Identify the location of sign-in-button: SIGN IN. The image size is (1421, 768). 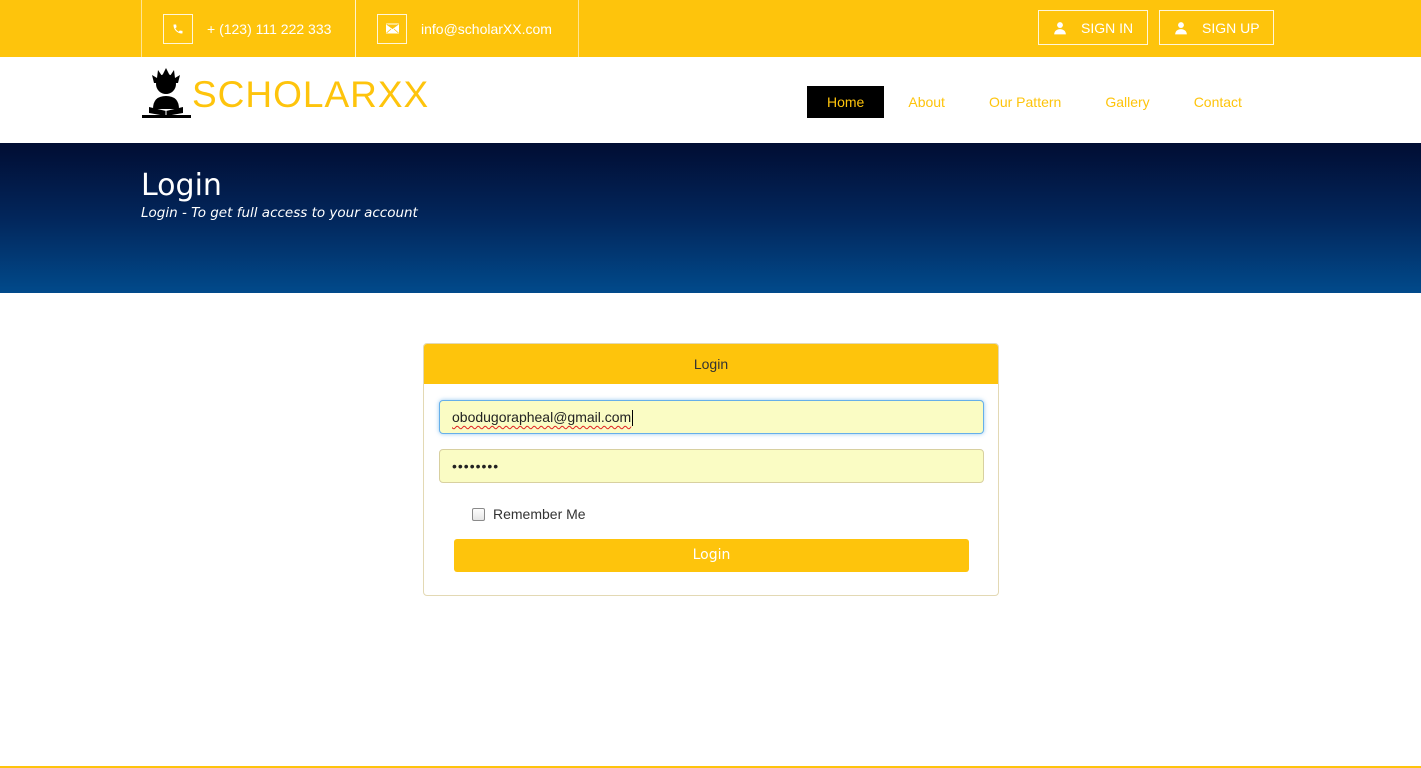
(1093, 27).